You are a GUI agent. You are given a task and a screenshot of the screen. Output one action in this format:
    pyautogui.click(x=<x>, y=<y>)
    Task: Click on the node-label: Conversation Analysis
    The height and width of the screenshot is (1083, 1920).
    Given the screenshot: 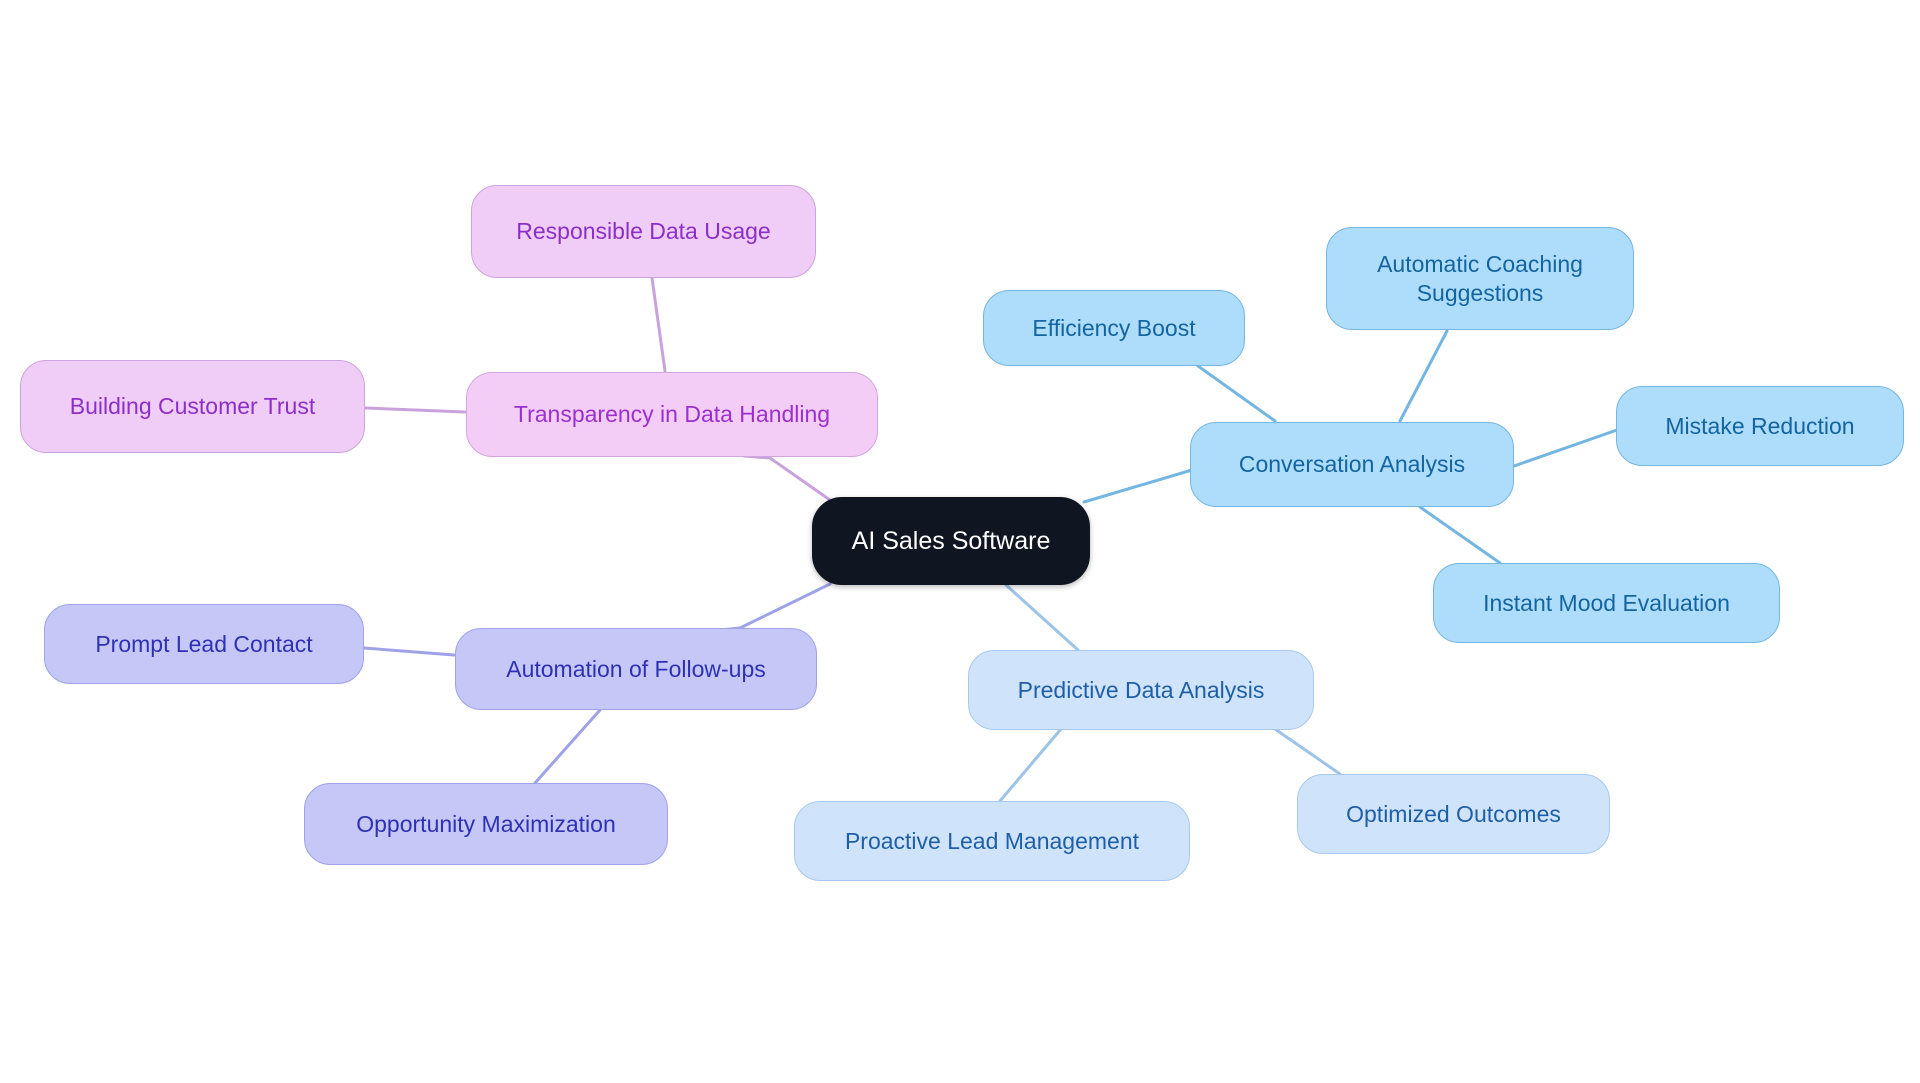 What is the action you would take?
    pyautogui.click(x=1352, y=464)
    